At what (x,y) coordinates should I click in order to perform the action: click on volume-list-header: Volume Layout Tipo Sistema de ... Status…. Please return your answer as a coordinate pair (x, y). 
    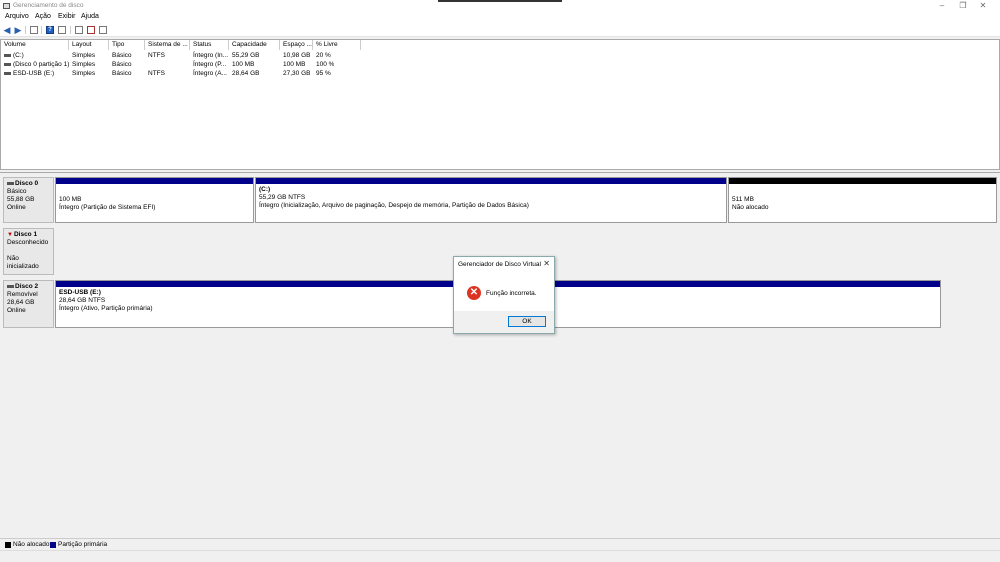
    Looking at the image, I should click on (181, 45).